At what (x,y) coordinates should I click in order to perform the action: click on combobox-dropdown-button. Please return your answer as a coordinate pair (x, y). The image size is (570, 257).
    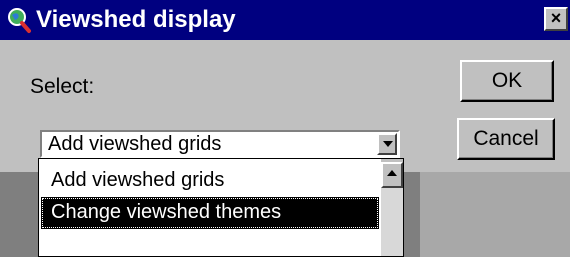
    Looking at the image, I should click on (387, 144).